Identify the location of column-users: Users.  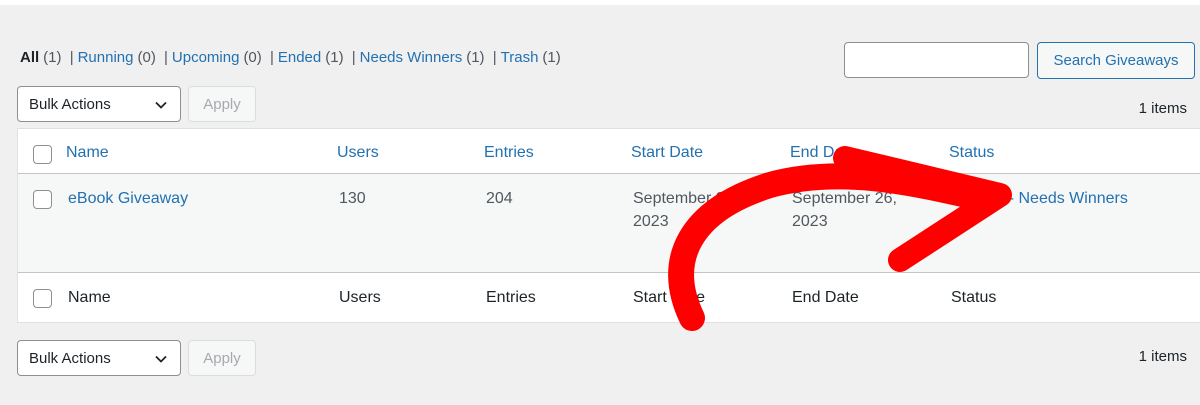
(358, 152).